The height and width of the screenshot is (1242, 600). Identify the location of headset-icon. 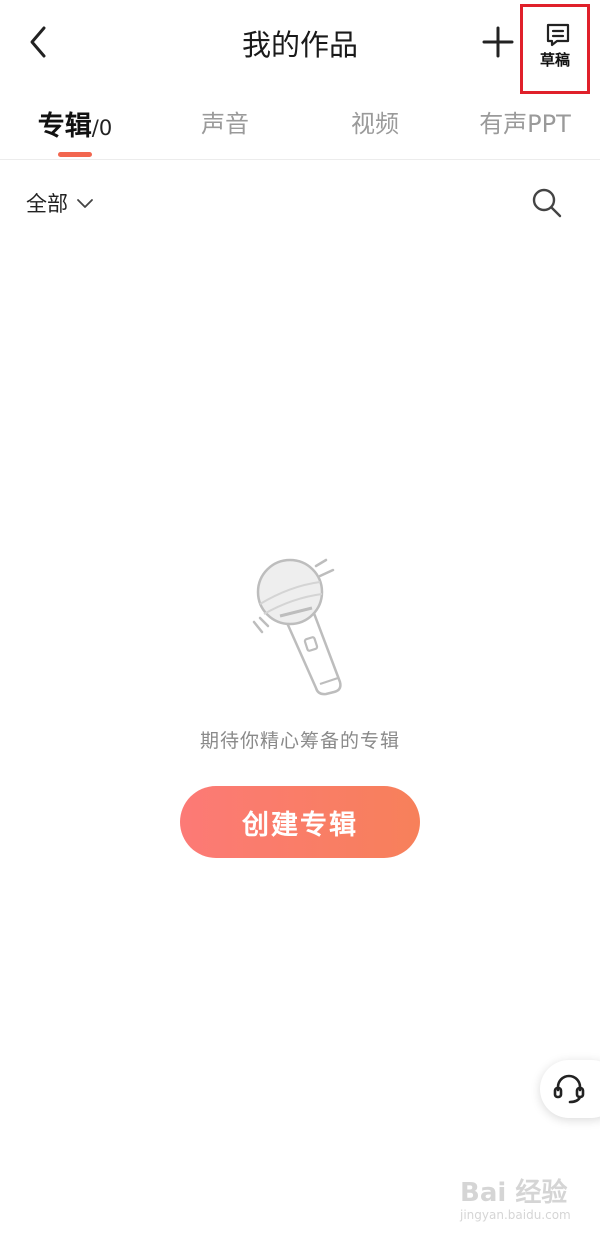
(569, 1089).